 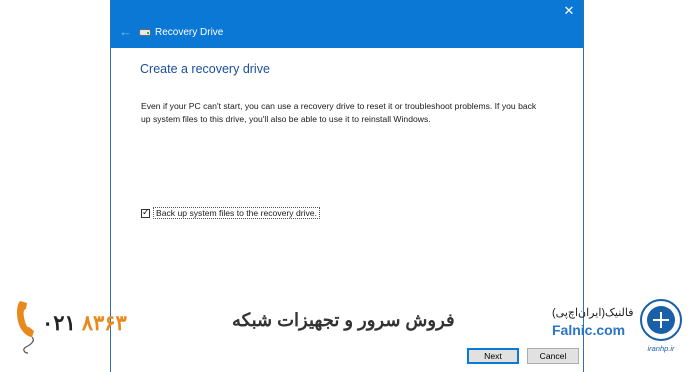 I want to click on logo-caption: iranhp.ir, so click(x=661, y=348).